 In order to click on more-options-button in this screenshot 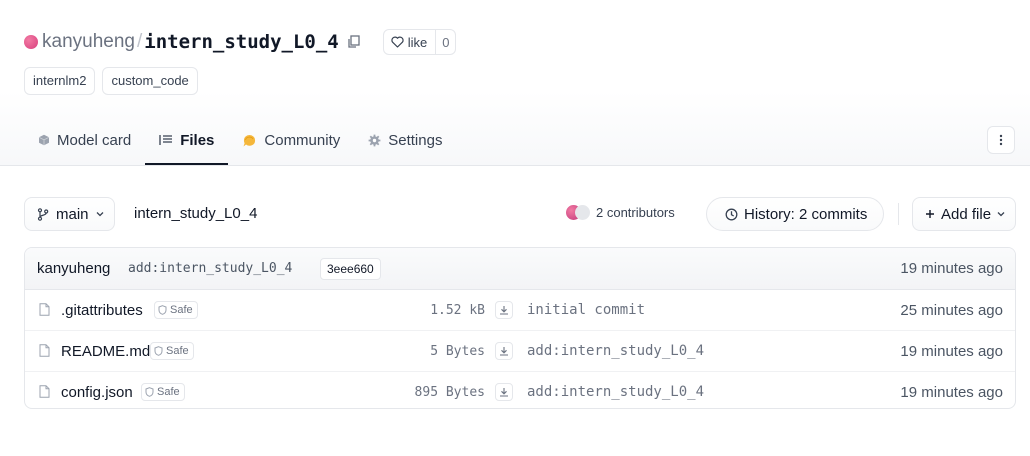, I will do `click(1001, 140)`.